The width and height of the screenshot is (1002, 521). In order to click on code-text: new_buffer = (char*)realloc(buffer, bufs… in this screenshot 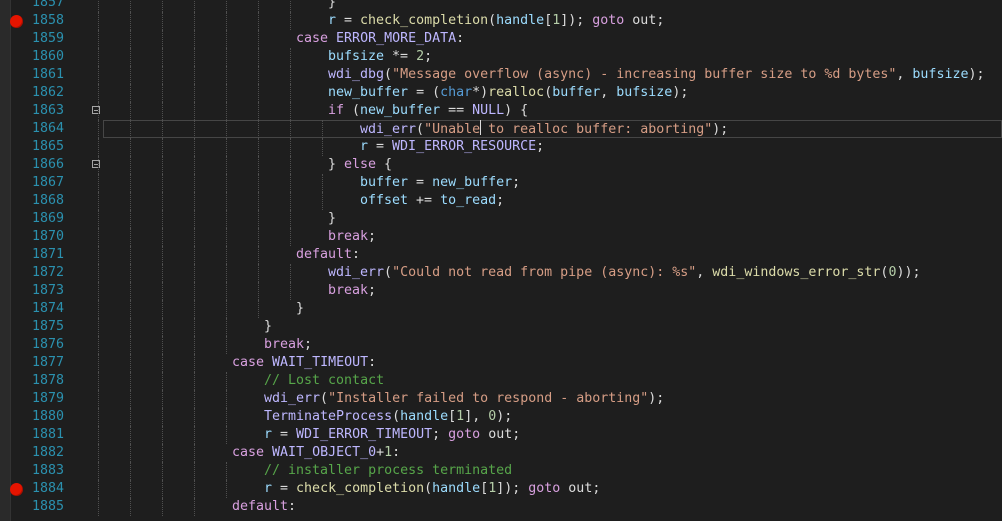, I will do `click(508, 93)`.